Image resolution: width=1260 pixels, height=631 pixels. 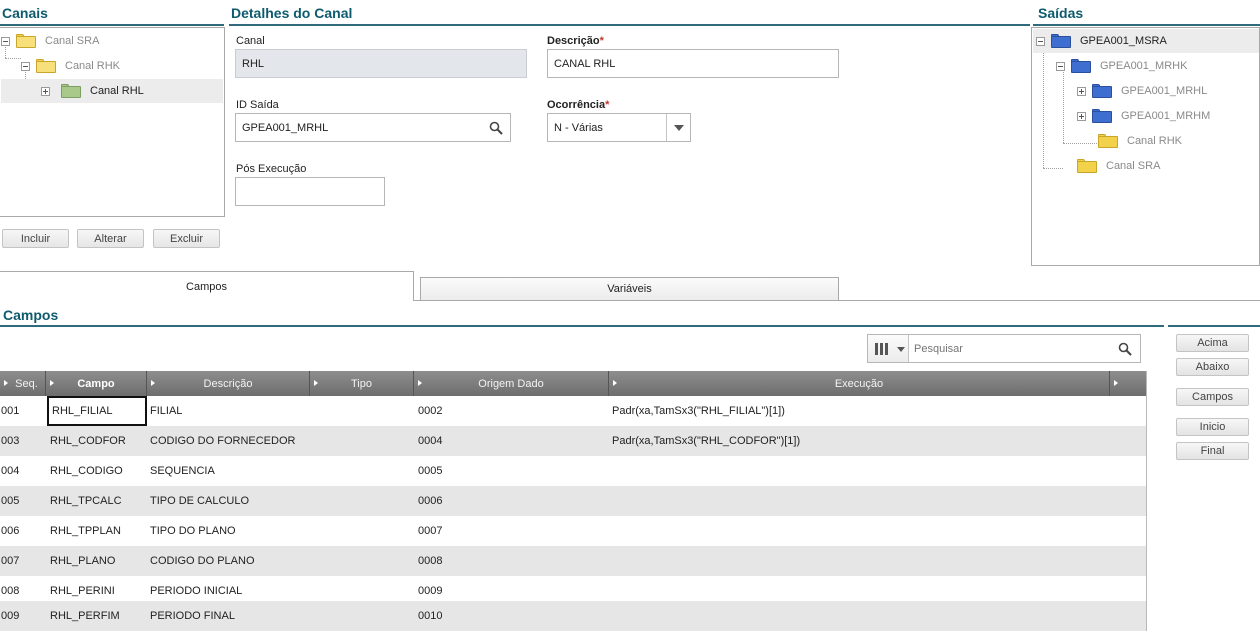 I want to click on table-row: 005 RHL_TPCALC TIPO DE CALCULO 0006, so click(x=573, y=501).